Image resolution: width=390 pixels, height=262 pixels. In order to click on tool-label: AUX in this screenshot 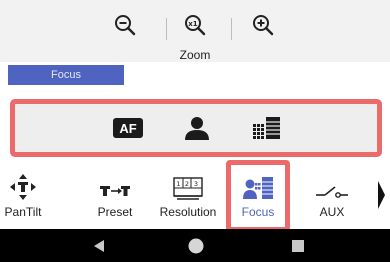, I will do `click(332, 212)`.